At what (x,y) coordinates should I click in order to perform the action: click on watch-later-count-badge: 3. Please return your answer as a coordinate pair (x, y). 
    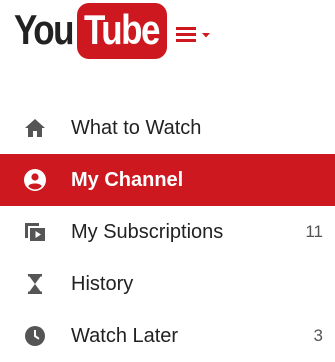
    Looking at the image, I should click on (318, 335).